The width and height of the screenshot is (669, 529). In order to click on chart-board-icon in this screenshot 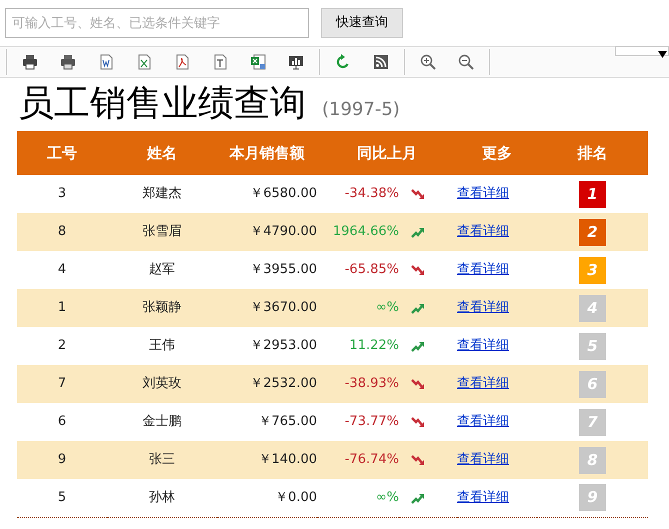, I will do `click(296, 62)`.